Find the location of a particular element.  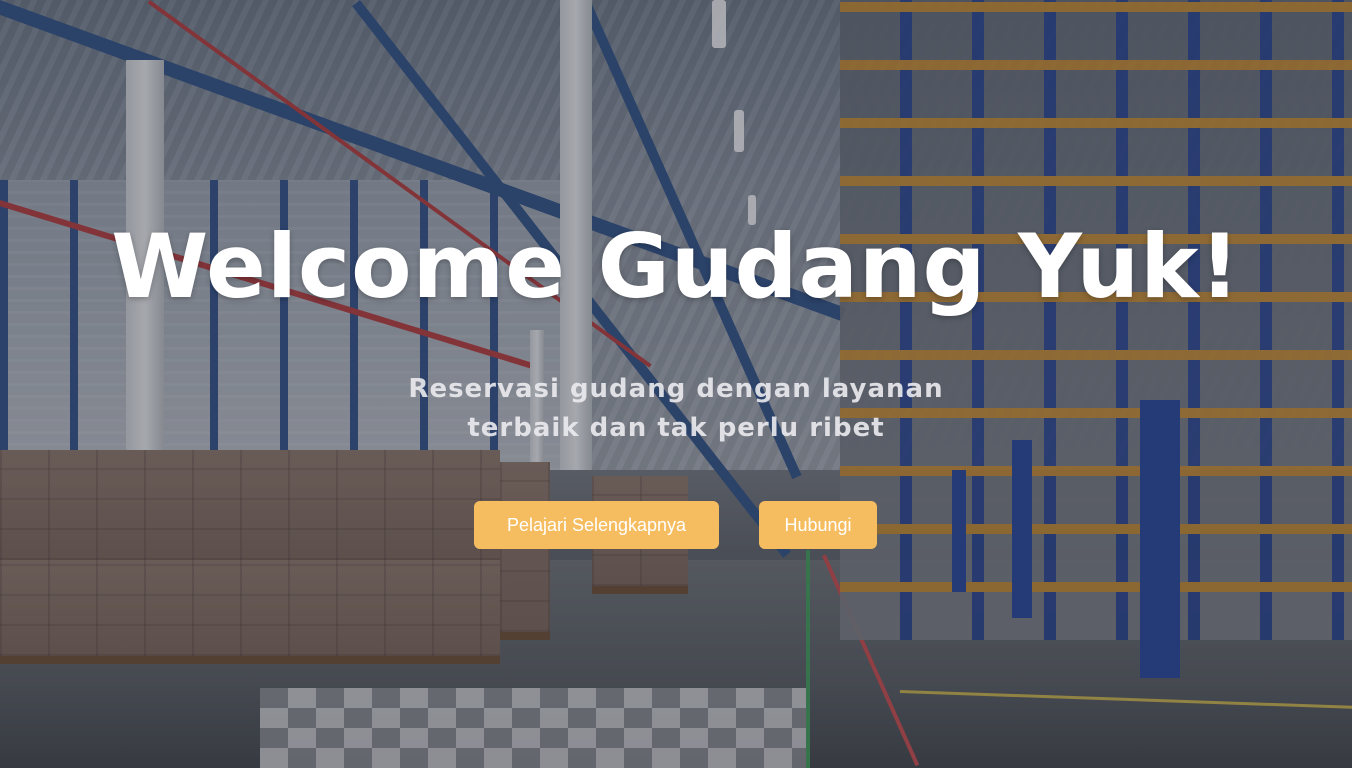

hero-title: Welcome Gudang Yuk! is located at coordinates (676, 266).